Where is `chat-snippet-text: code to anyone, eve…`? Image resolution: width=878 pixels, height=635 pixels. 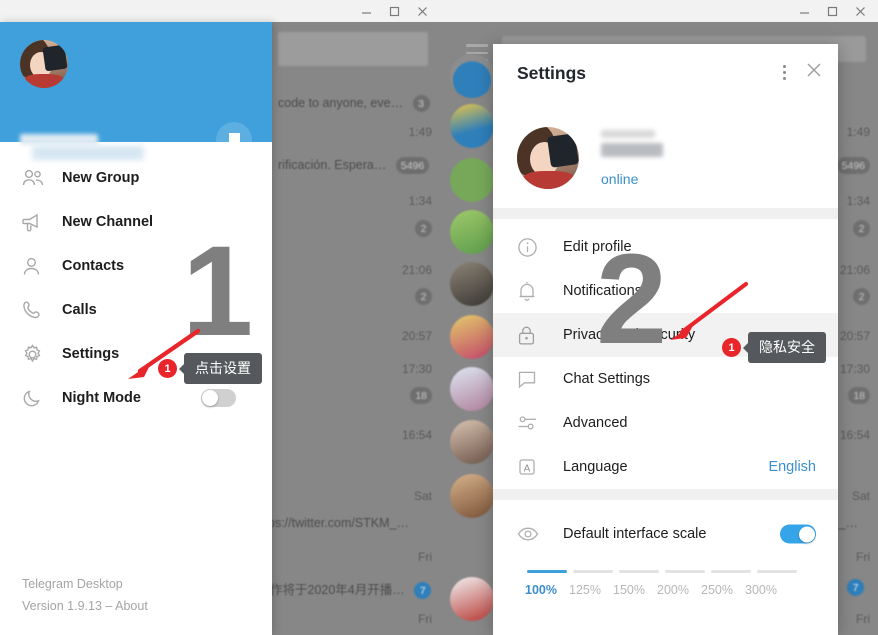 chat-snippet-text: code to anyone, eve… is located at coordinates (341, 102).